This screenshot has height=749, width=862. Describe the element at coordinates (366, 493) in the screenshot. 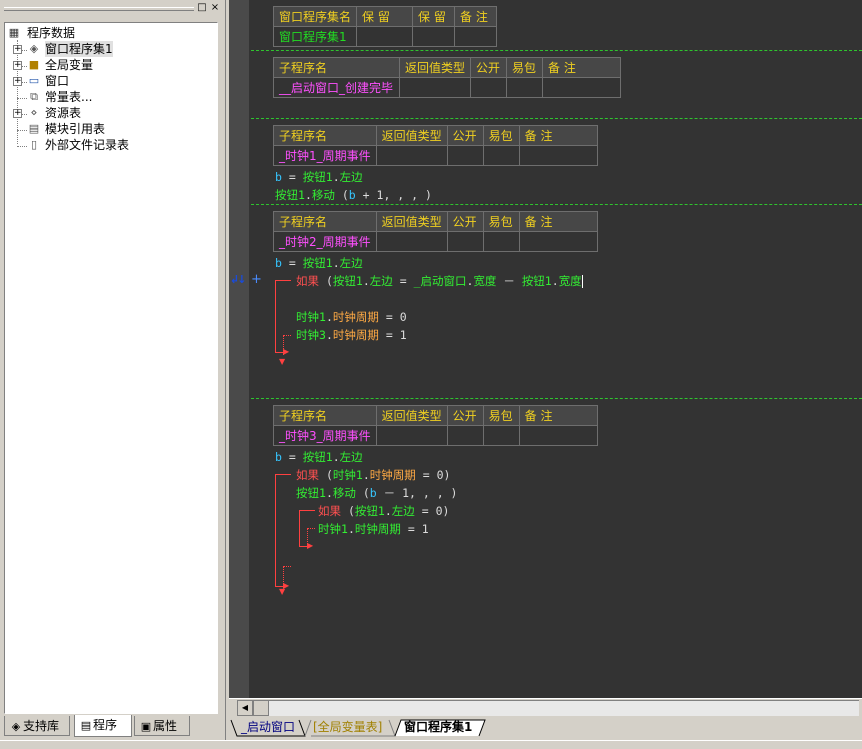

I see `code-token: (` at that location.